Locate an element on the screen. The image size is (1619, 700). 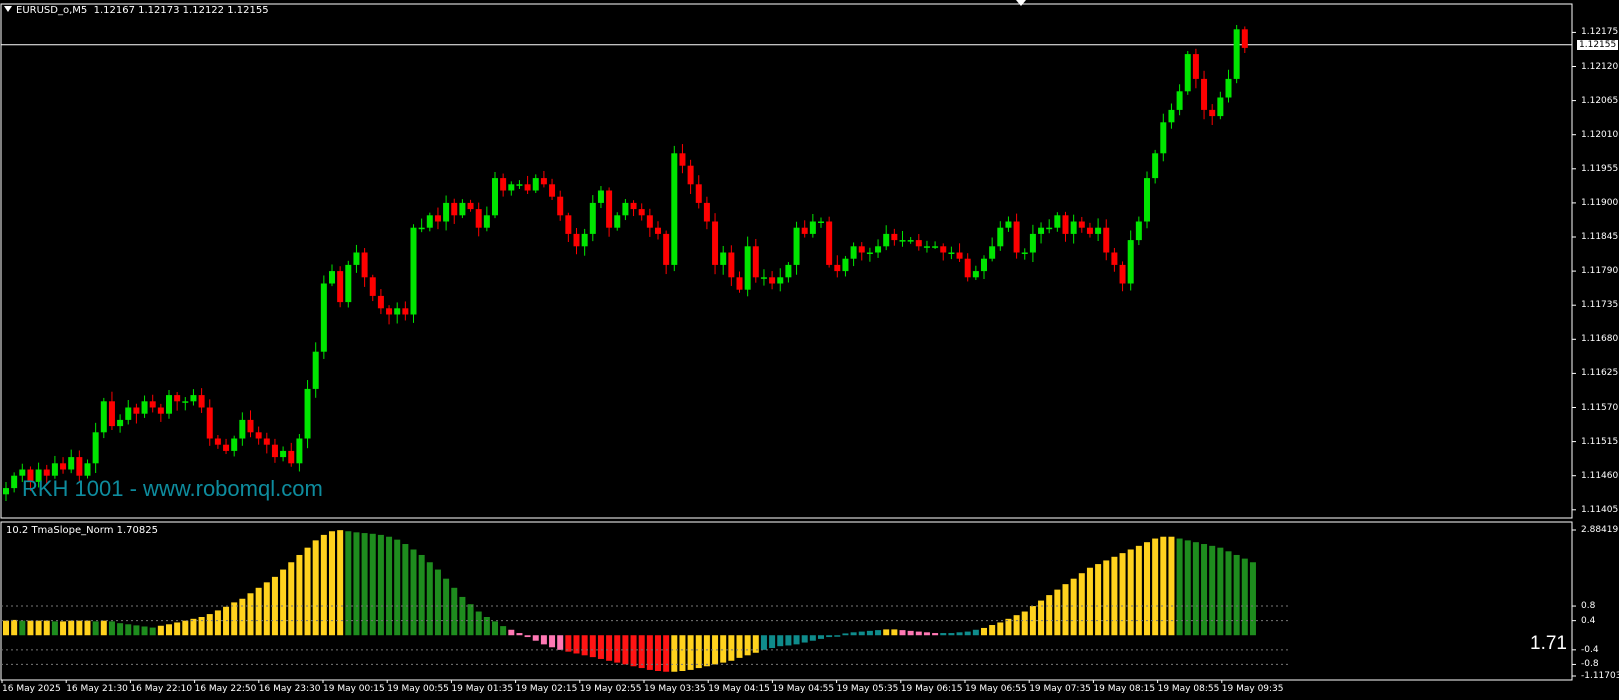
price-axis-label: 1.12010 is located at coordinates (1600, 134).